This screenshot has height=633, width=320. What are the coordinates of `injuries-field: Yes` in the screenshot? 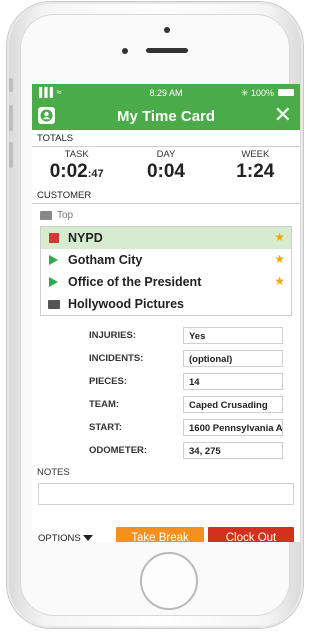 It's located at (233, 335).